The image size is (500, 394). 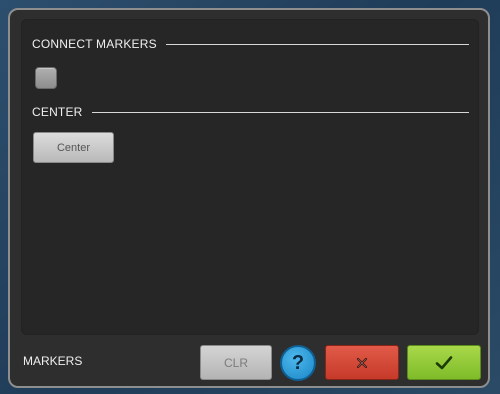 I want to click on center-button: Center, so click(x=73, y=147).